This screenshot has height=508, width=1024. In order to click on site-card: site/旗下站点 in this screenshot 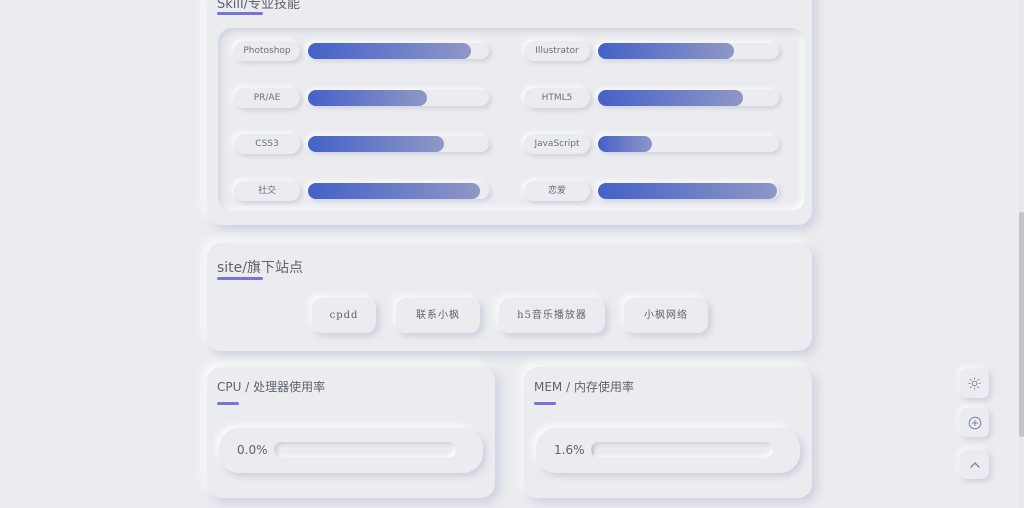, I will do `click(509, 297)`.